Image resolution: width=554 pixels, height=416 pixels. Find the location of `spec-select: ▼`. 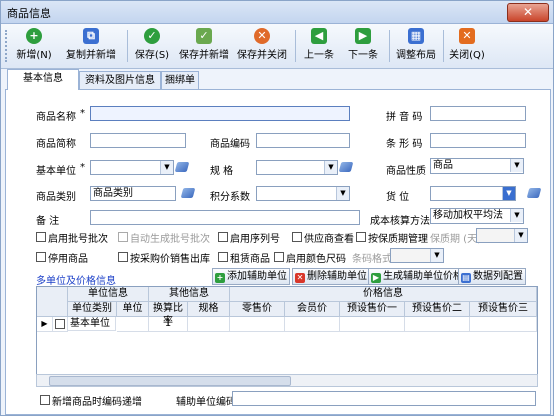

spec-select: ▼ is located at coordinates (297, 167).